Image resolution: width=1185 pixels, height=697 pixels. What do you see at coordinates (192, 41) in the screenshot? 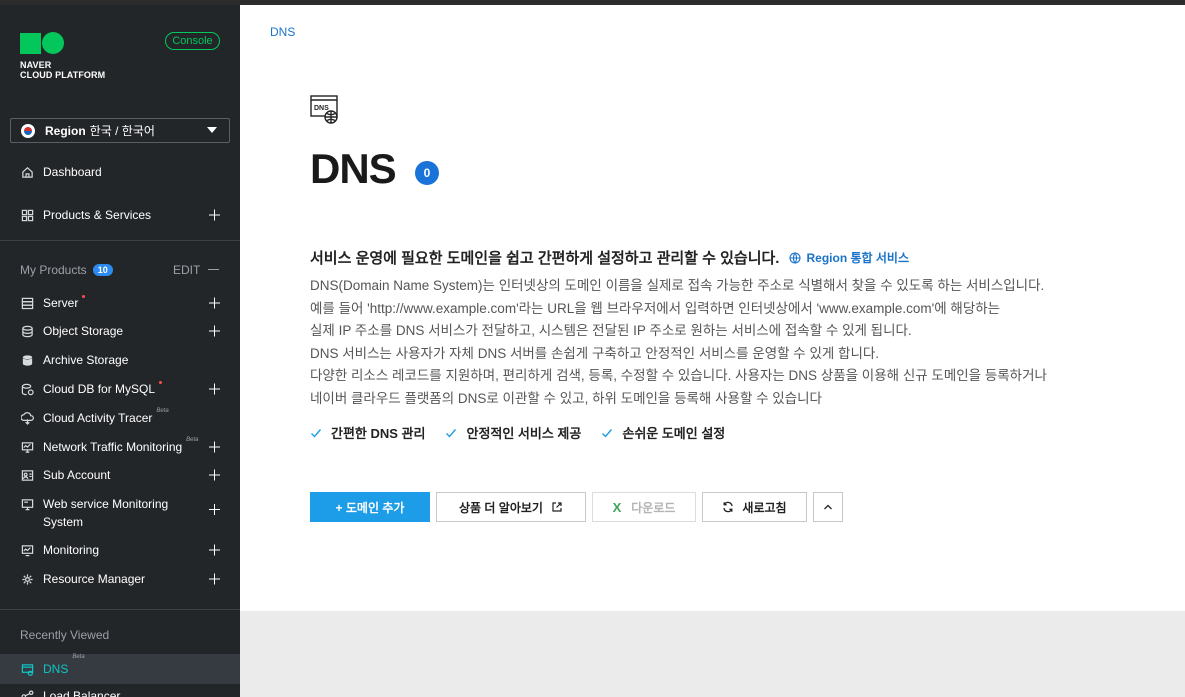
I see `console-badge: Console` at bounding box center [192, 41].